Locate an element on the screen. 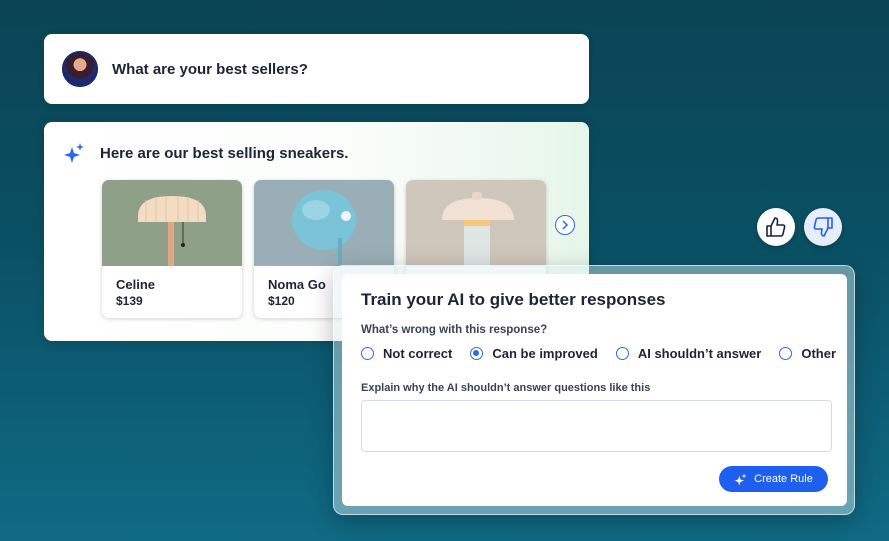 The height and width of the screenshot is (541, 889). create-rule-button: Create Rule is located at coordinates (773, 479).